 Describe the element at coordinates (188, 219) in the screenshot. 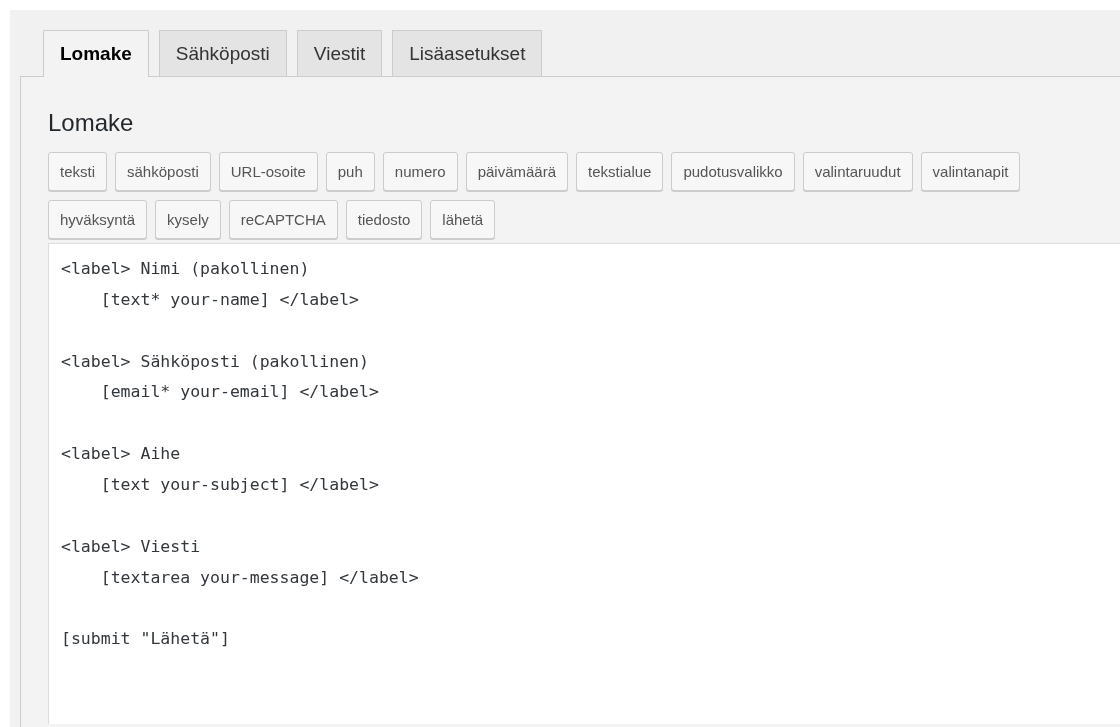

I see `tag-button: kysely` at that location.